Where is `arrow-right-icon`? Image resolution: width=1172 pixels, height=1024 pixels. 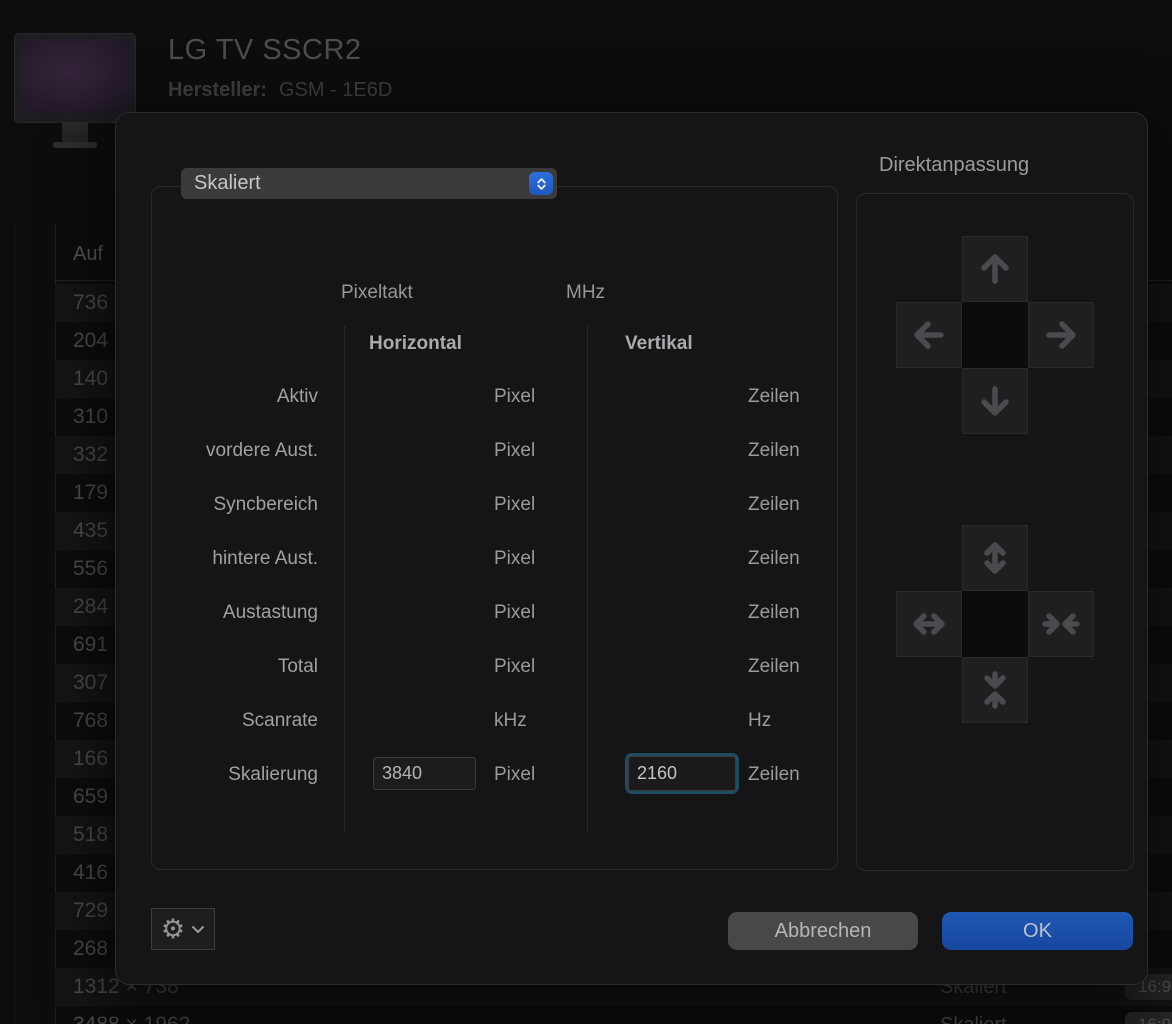 arrow-right-icon is located at coordinates (1061, 335).